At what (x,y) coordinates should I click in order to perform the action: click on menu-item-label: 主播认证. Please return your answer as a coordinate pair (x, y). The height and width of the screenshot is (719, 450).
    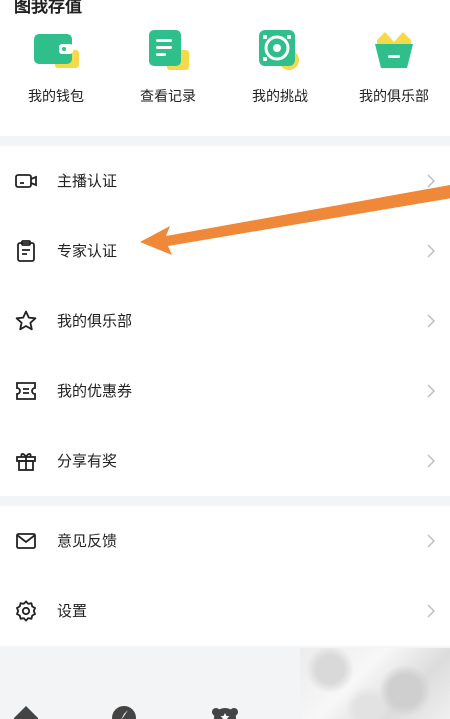
    Looking at the image, I should click on (87, 181).